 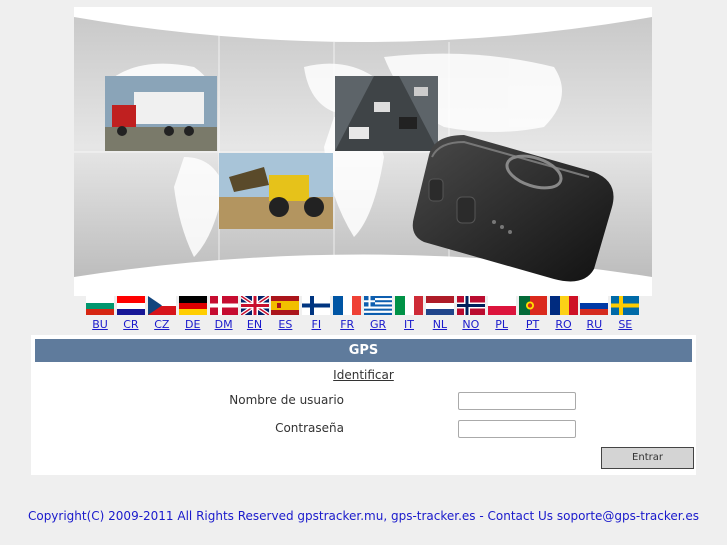 What do you see at coordinates (286, 400) in the screenshot?
I see `username-label: Nombre de usuario` at bounding box center [286, 400].